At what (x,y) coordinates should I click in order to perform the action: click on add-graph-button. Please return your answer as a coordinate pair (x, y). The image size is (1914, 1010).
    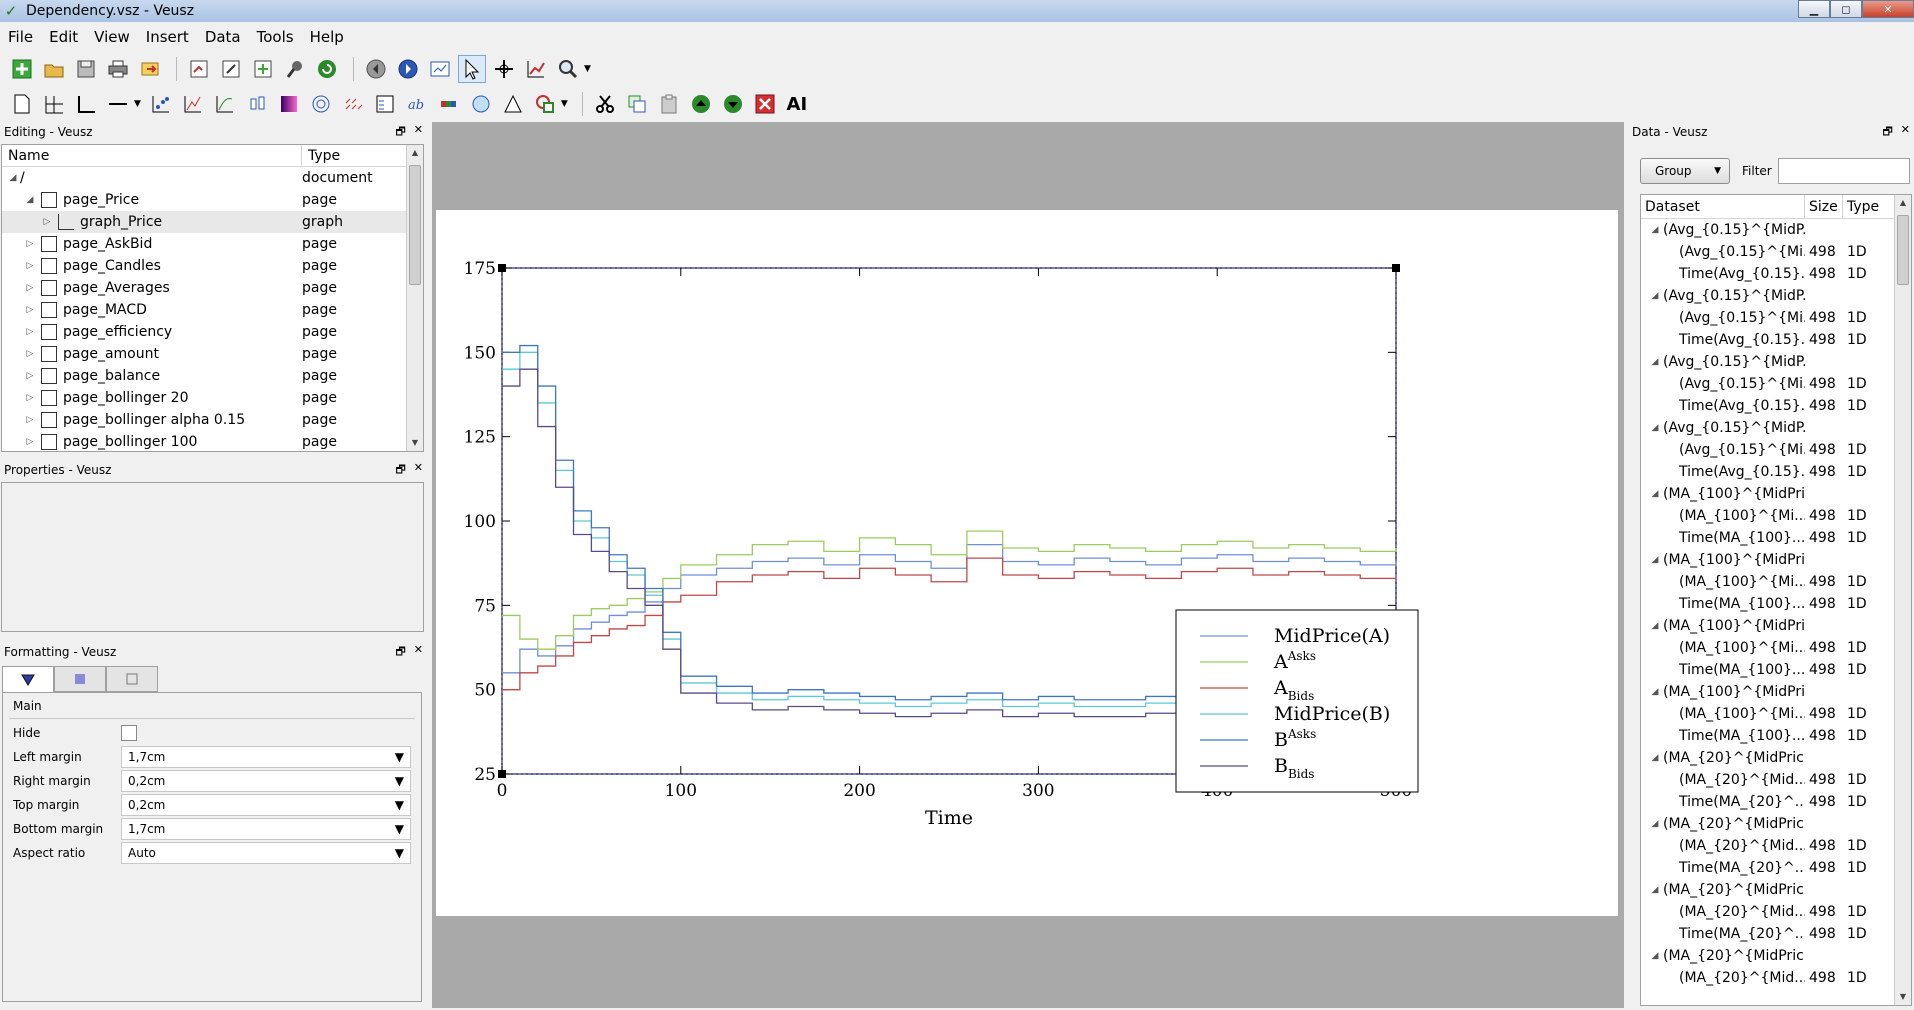
    Looking at the image, I should click on (86, 104).